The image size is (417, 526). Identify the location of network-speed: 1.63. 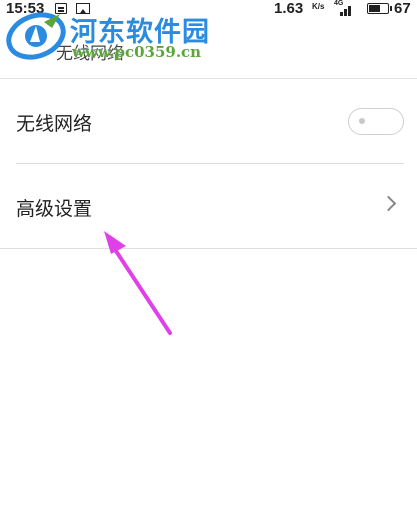
(289, 8).